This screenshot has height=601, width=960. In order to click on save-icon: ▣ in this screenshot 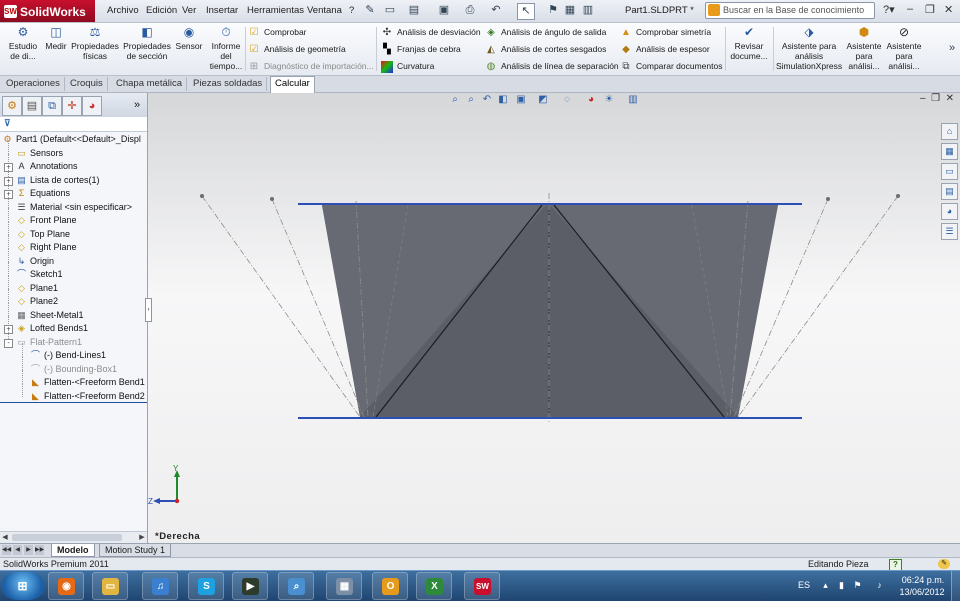, I will do `click(444, 10)`.